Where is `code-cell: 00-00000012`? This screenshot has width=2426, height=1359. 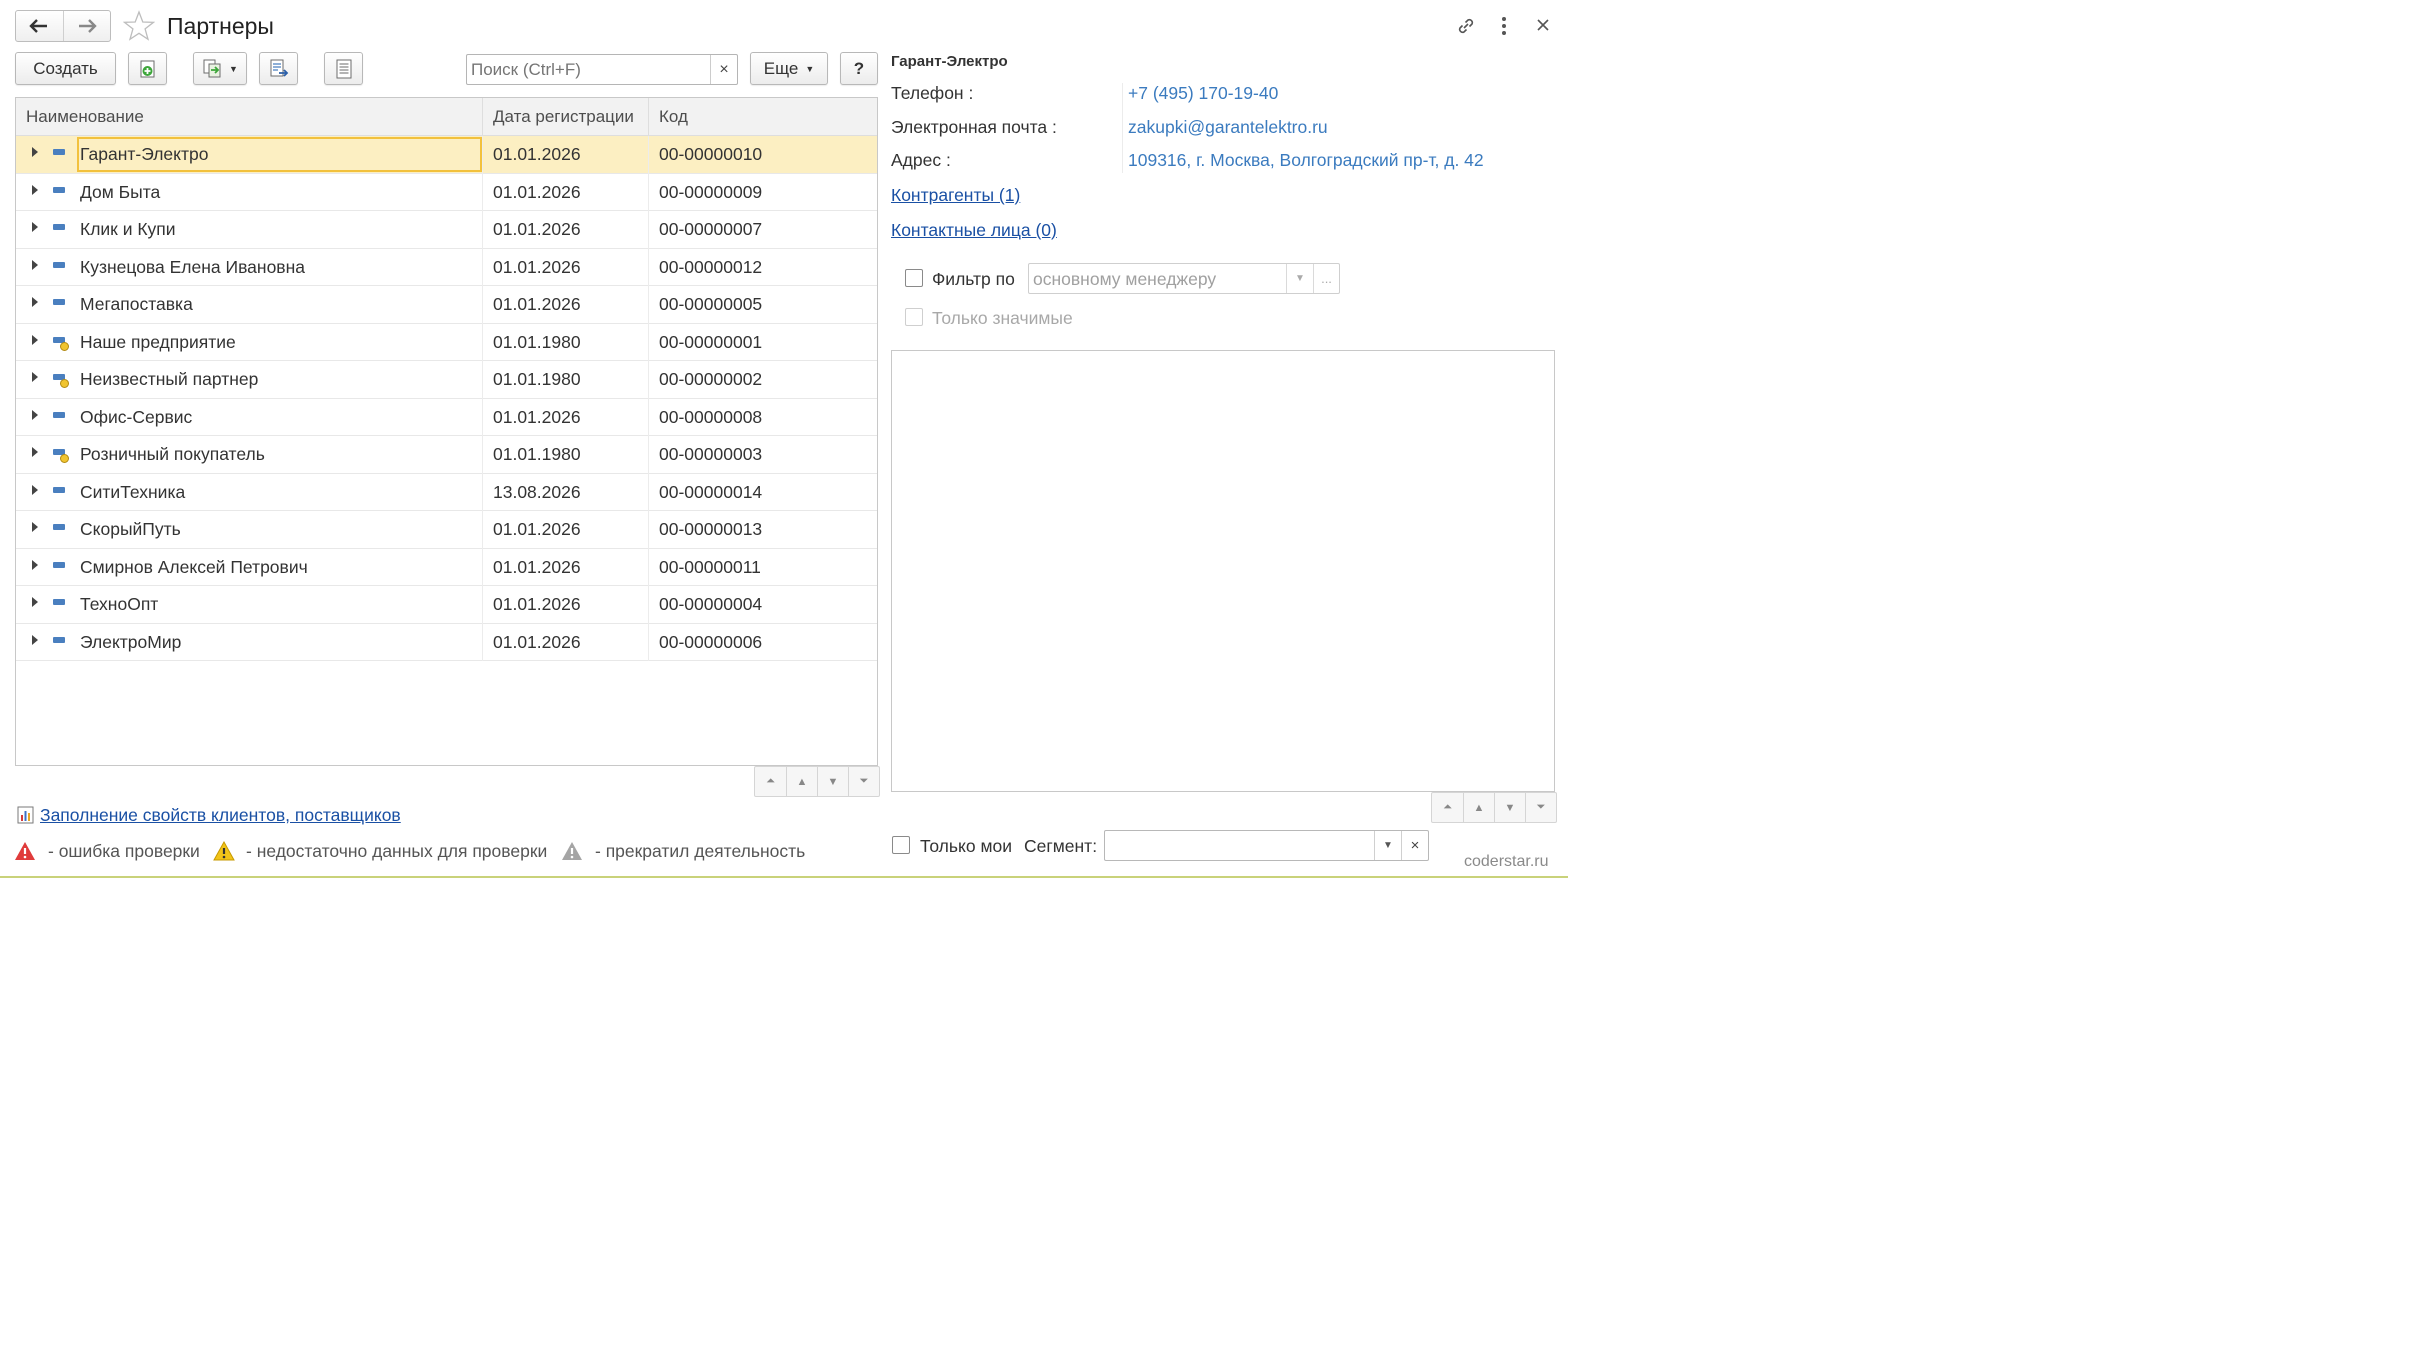 code-cell: 00-00000012 is located at coordinates (710, 267).